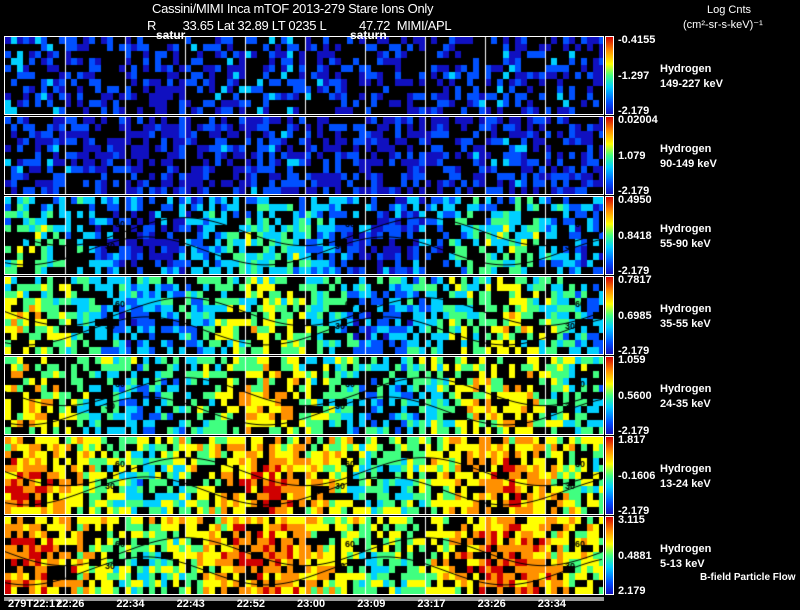  What do you see at coordinates (311, 604) in the screenshot?
I see `time-tick-label: 23:00` at bounding box center [311, 604].